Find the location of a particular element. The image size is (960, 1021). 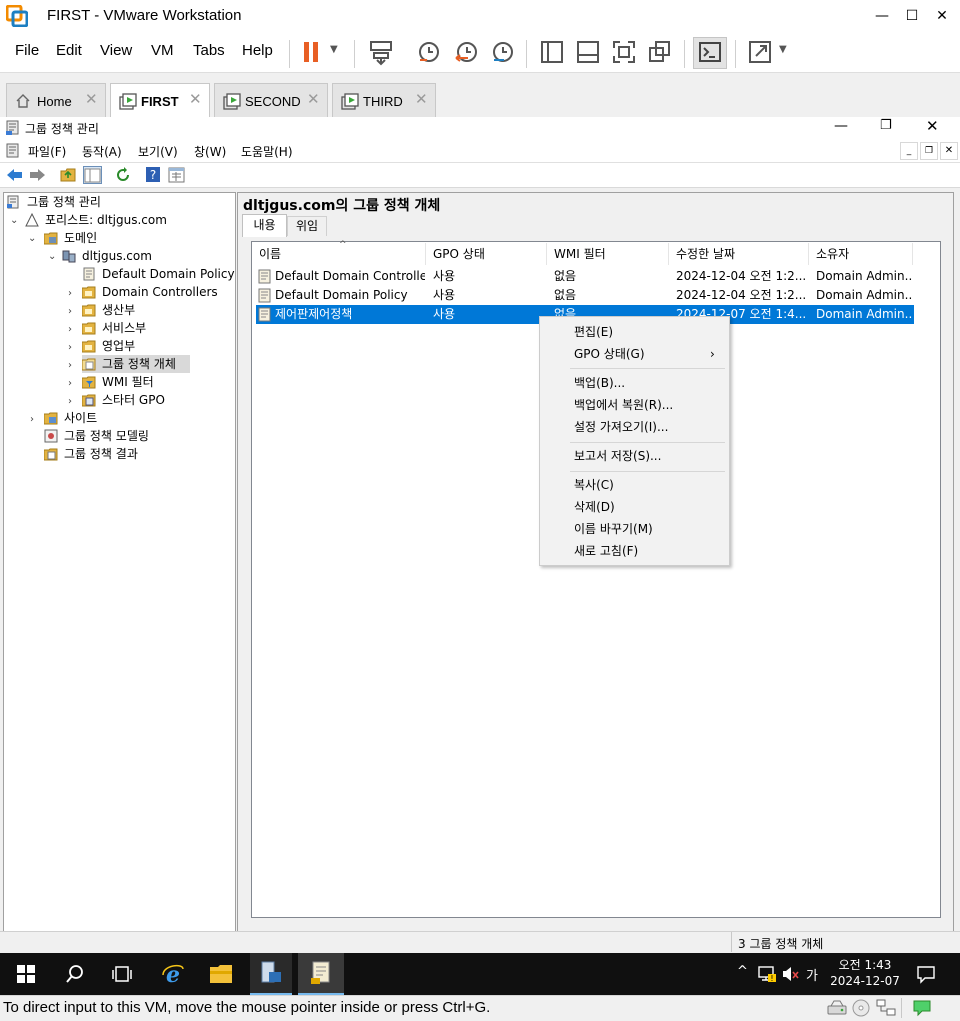

menu-view: View is located at coordinates (116, 50).